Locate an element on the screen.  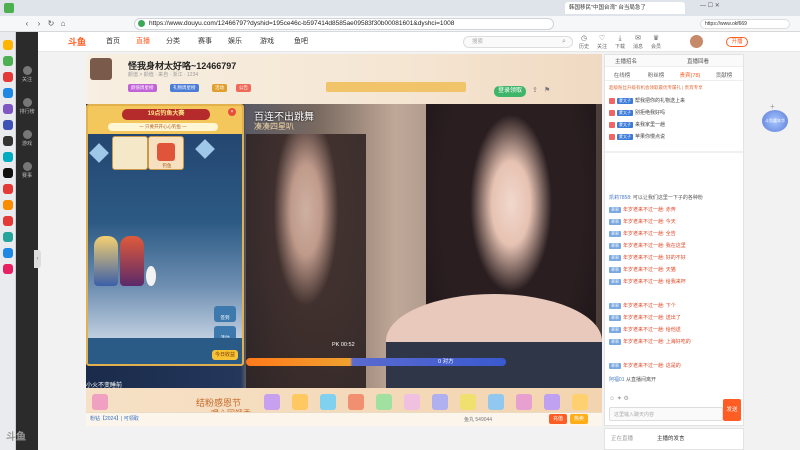
tab-online: 在线榜 is located at coordinates (622, 75).